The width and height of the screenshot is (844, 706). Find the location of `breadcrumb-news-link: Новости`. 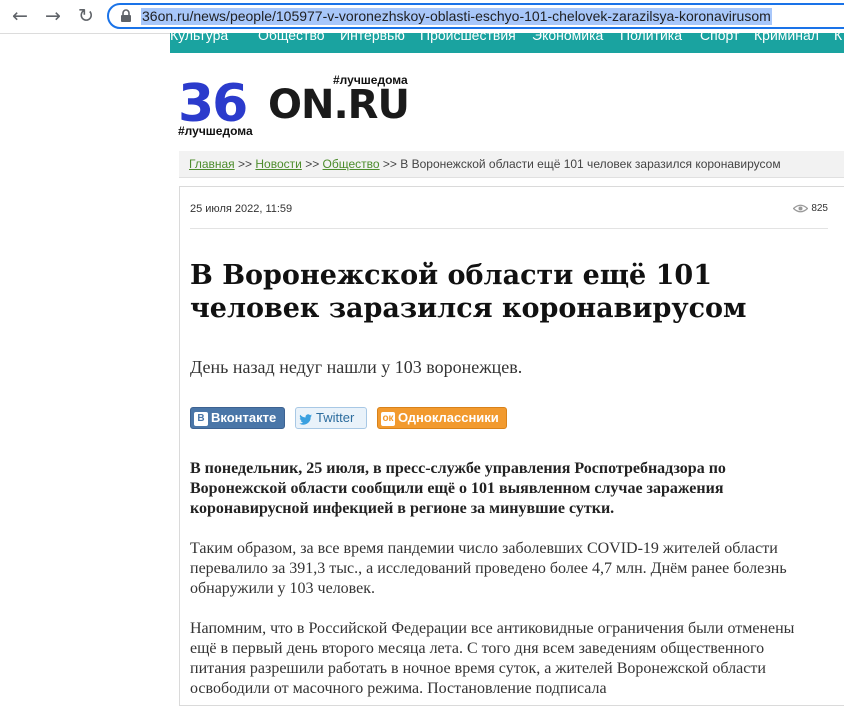

breadcrumb-news-link: Новости is located at coordinates (278, 164).